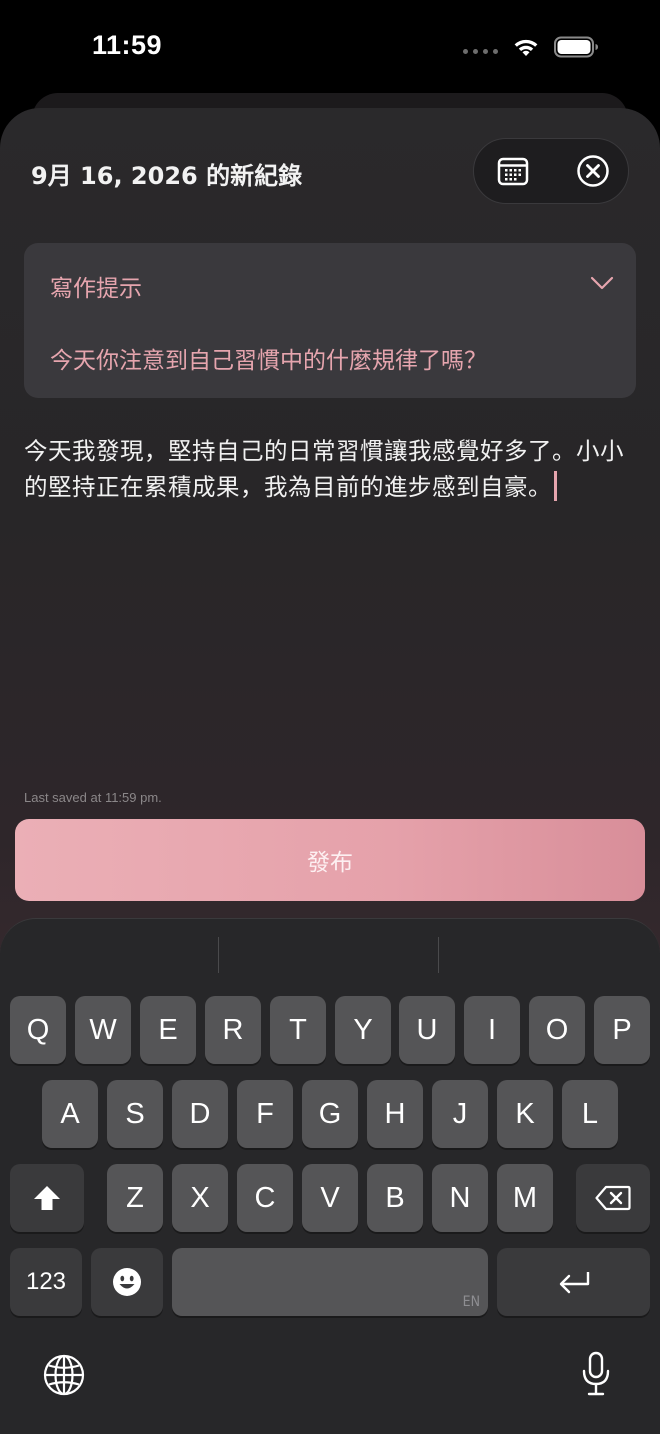  What do you see at coordinates (471, 1302) in the screenshot?
I see `keyboard-language-label: EN` at bounding box center [471, 1302].